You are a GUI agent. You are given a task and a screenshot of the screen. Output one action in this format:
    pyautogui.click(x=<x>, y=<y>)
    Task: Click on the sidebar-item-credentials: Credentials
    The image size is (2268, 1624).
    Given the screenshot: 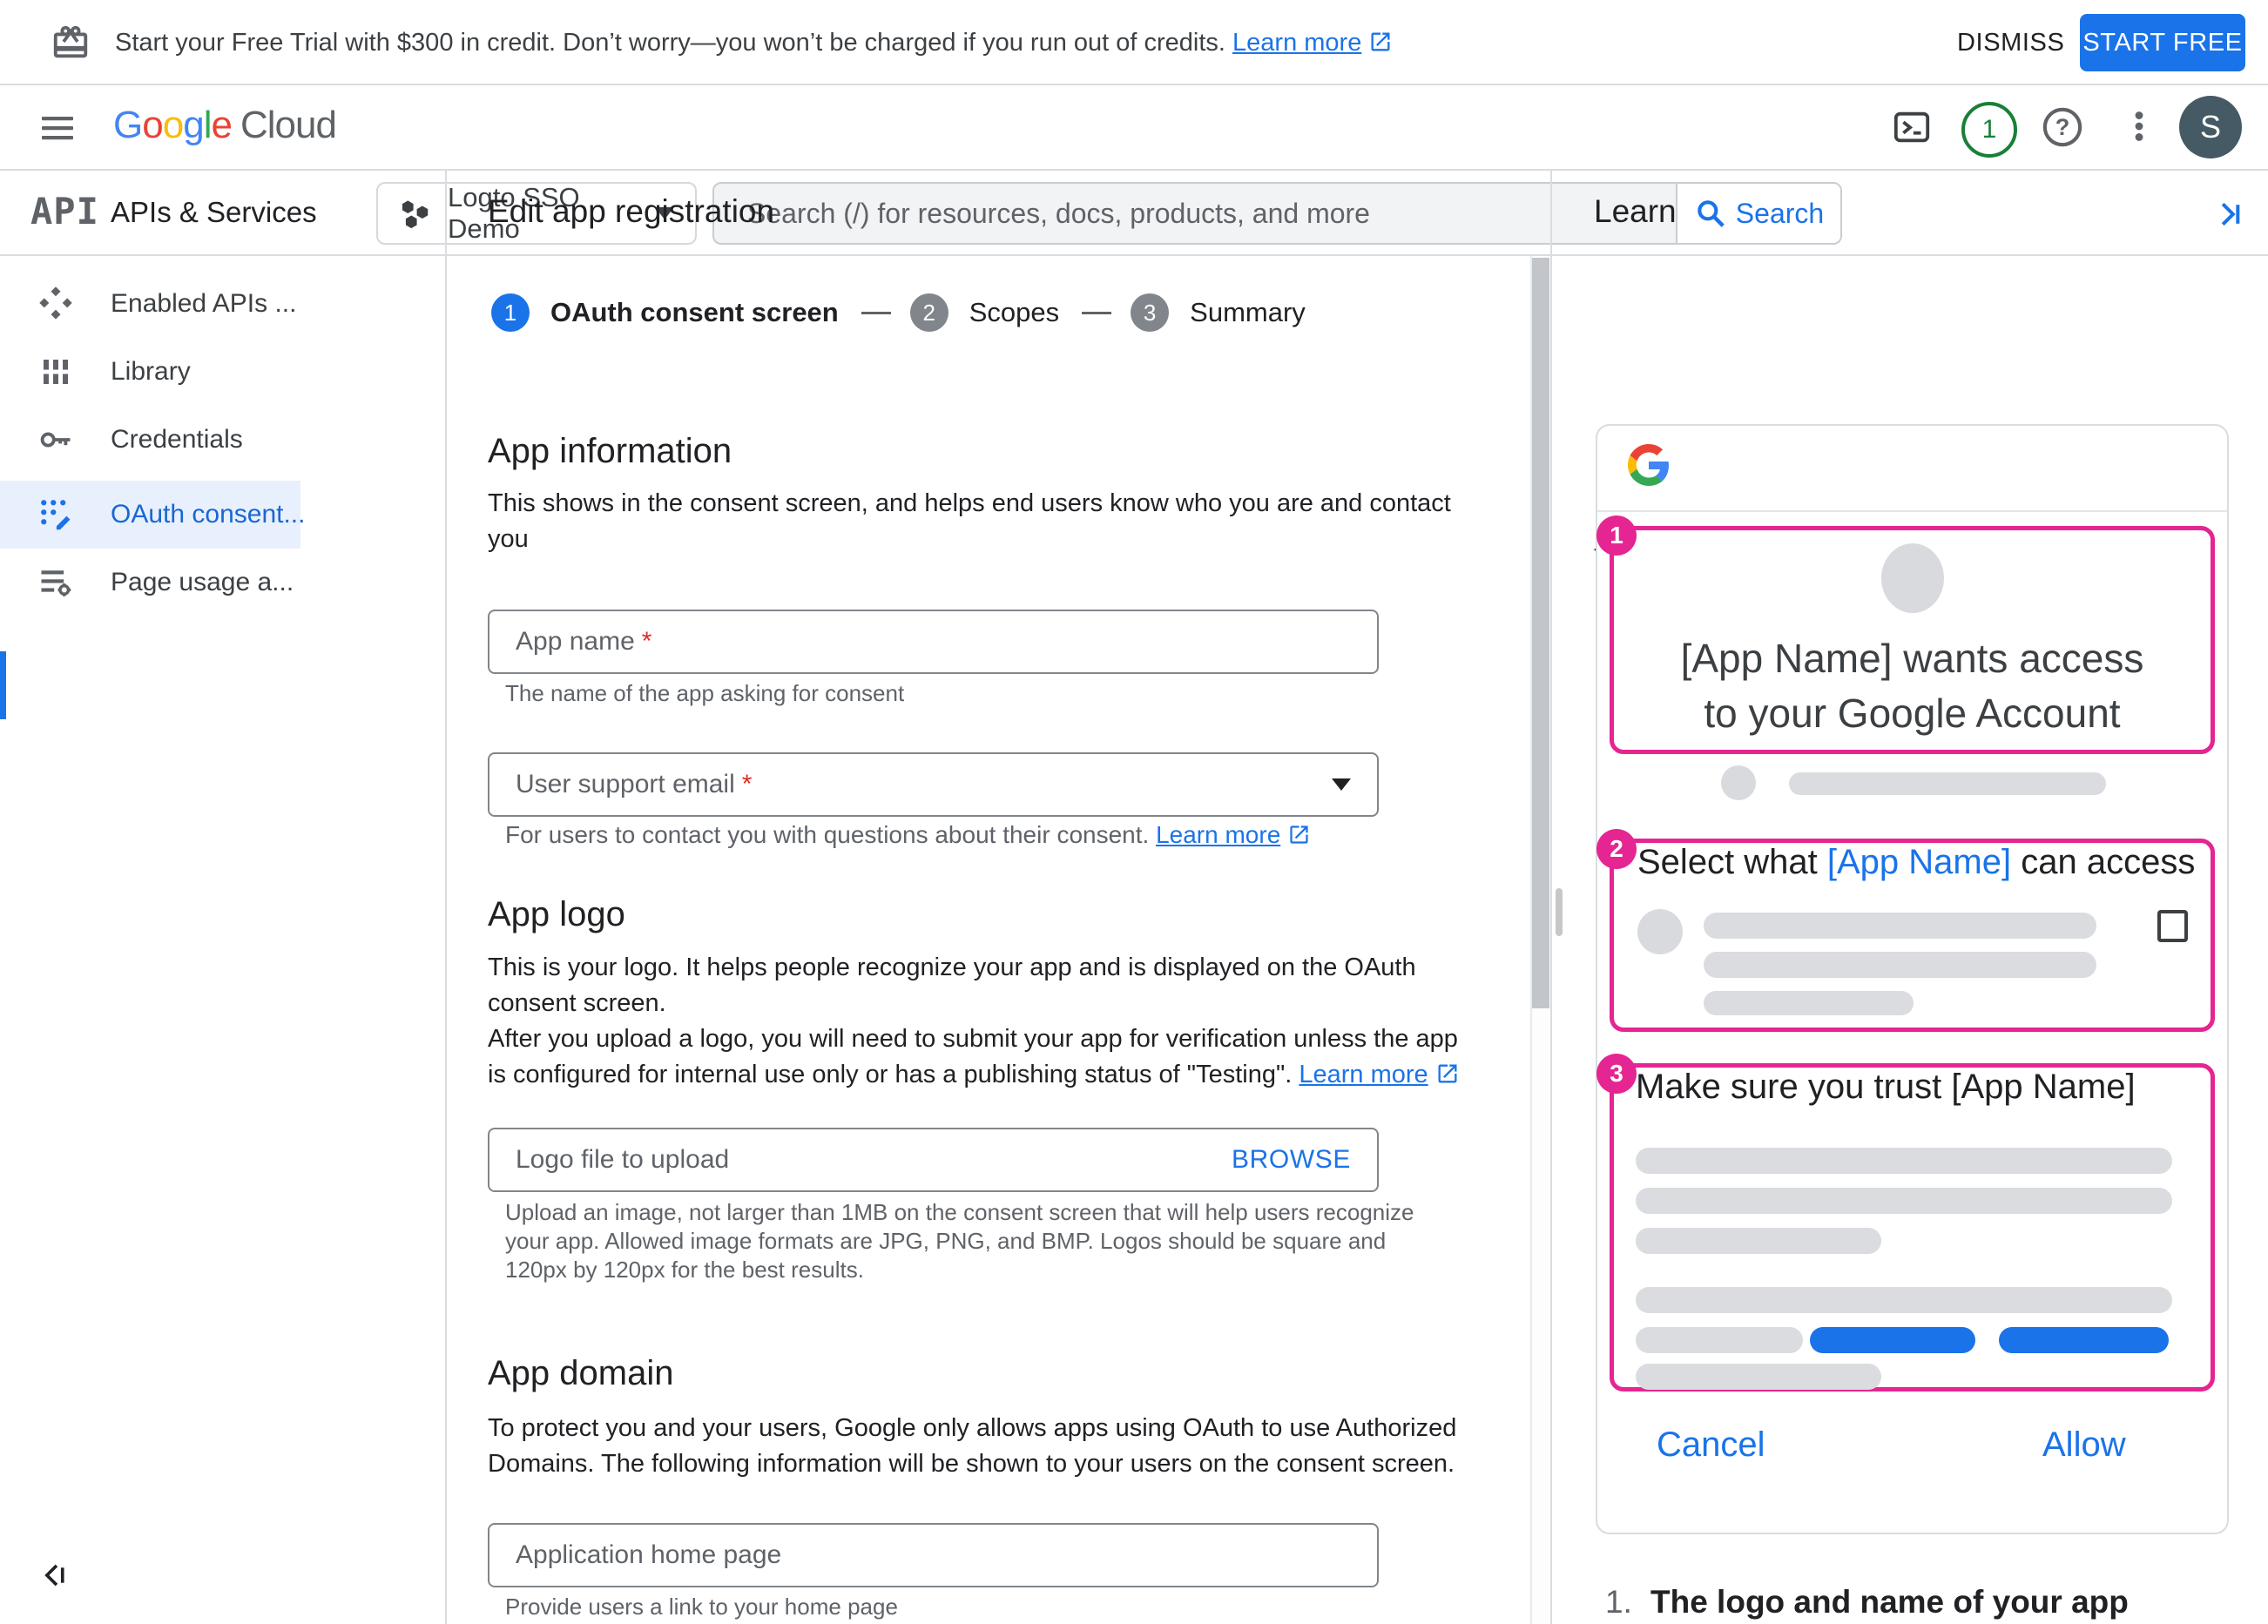 What is the action you would take?
    pyautogui.click(x=150, y=440)
    